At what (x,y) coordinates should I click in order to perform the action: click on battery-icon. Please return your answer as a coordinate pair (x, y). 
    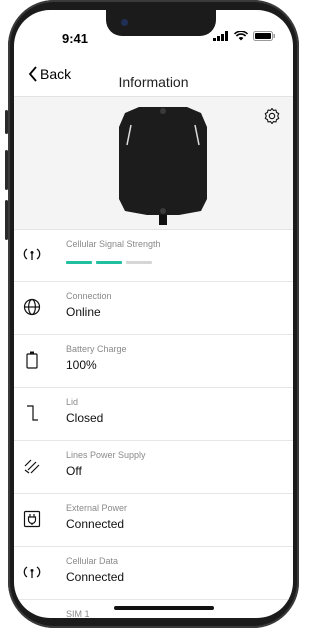
    Looking at the image, I should click on (32, 360).